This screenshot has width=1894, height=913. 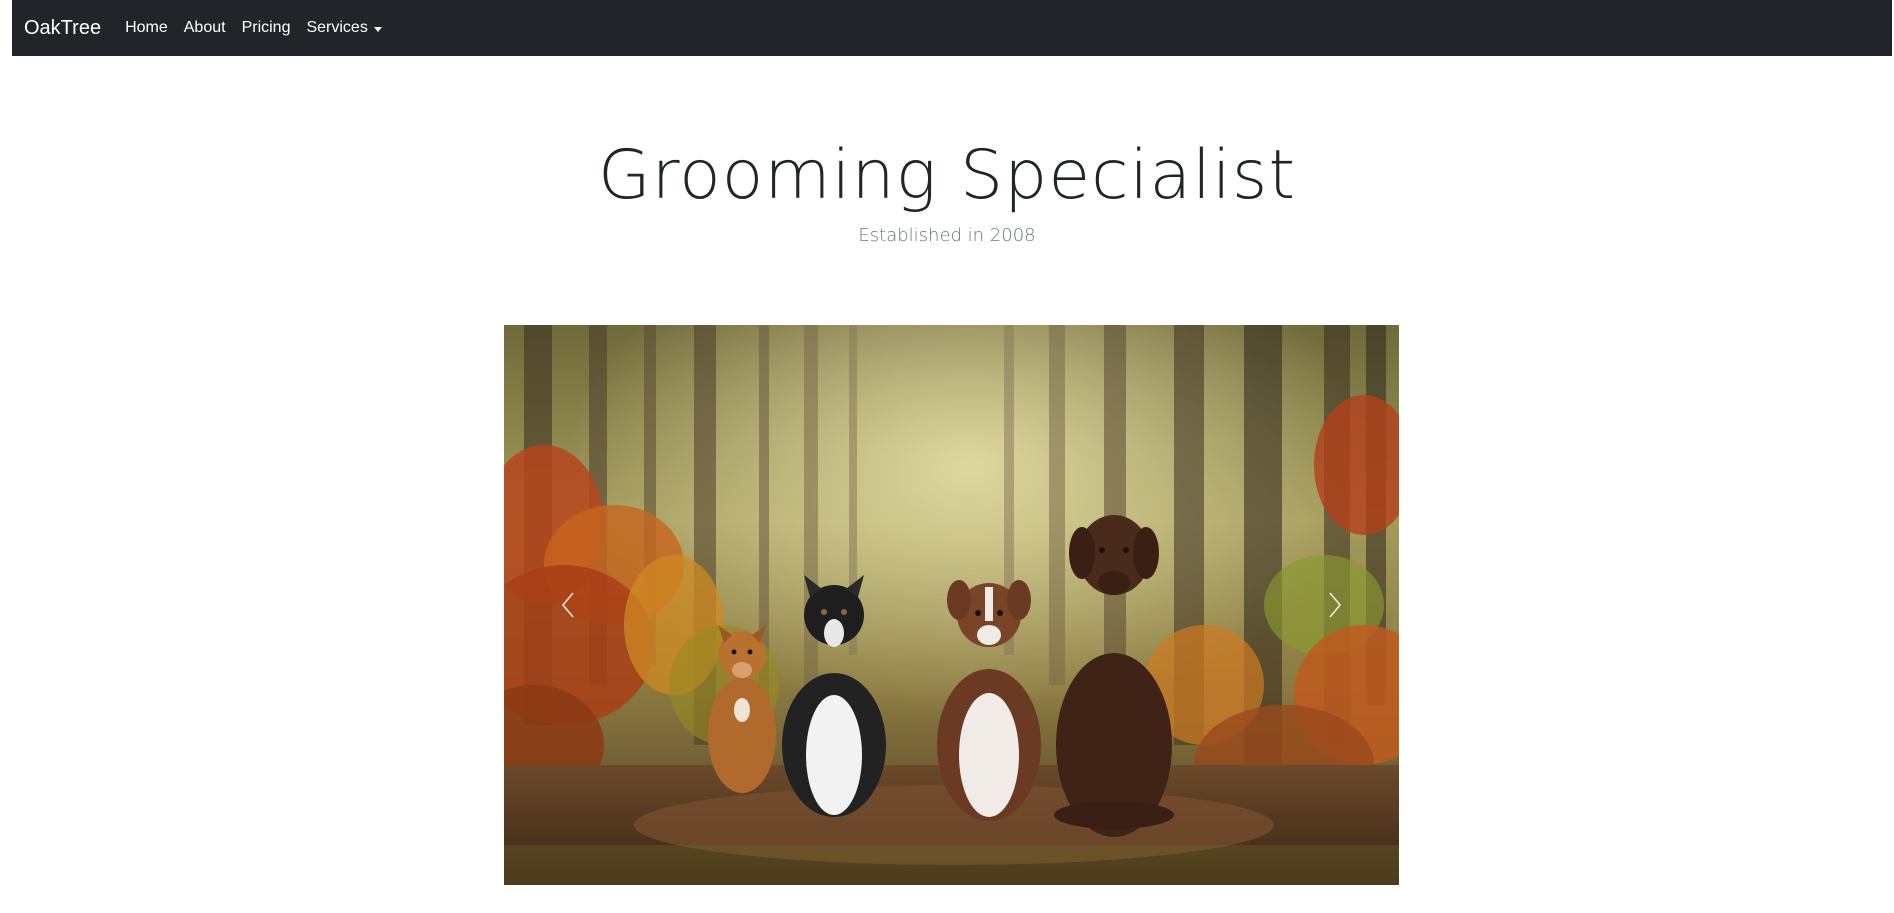 I want to click on nav-item-home: Home, so click(x=146, y=28).